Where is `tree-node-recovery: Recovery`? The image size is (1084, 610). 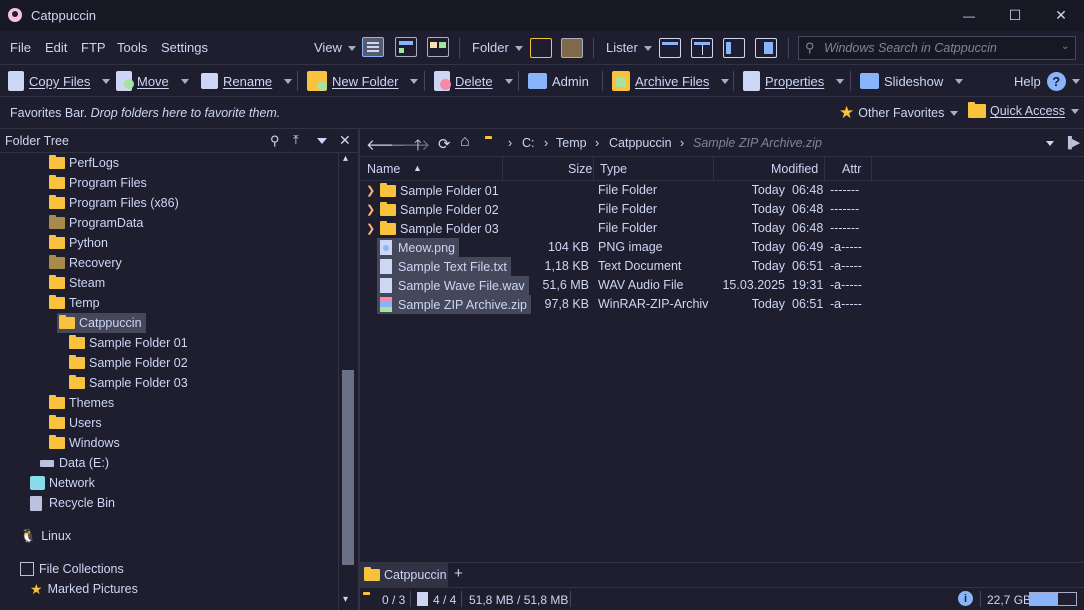
tree-node-recovery: Recovery is located at coordinates (85, 263).